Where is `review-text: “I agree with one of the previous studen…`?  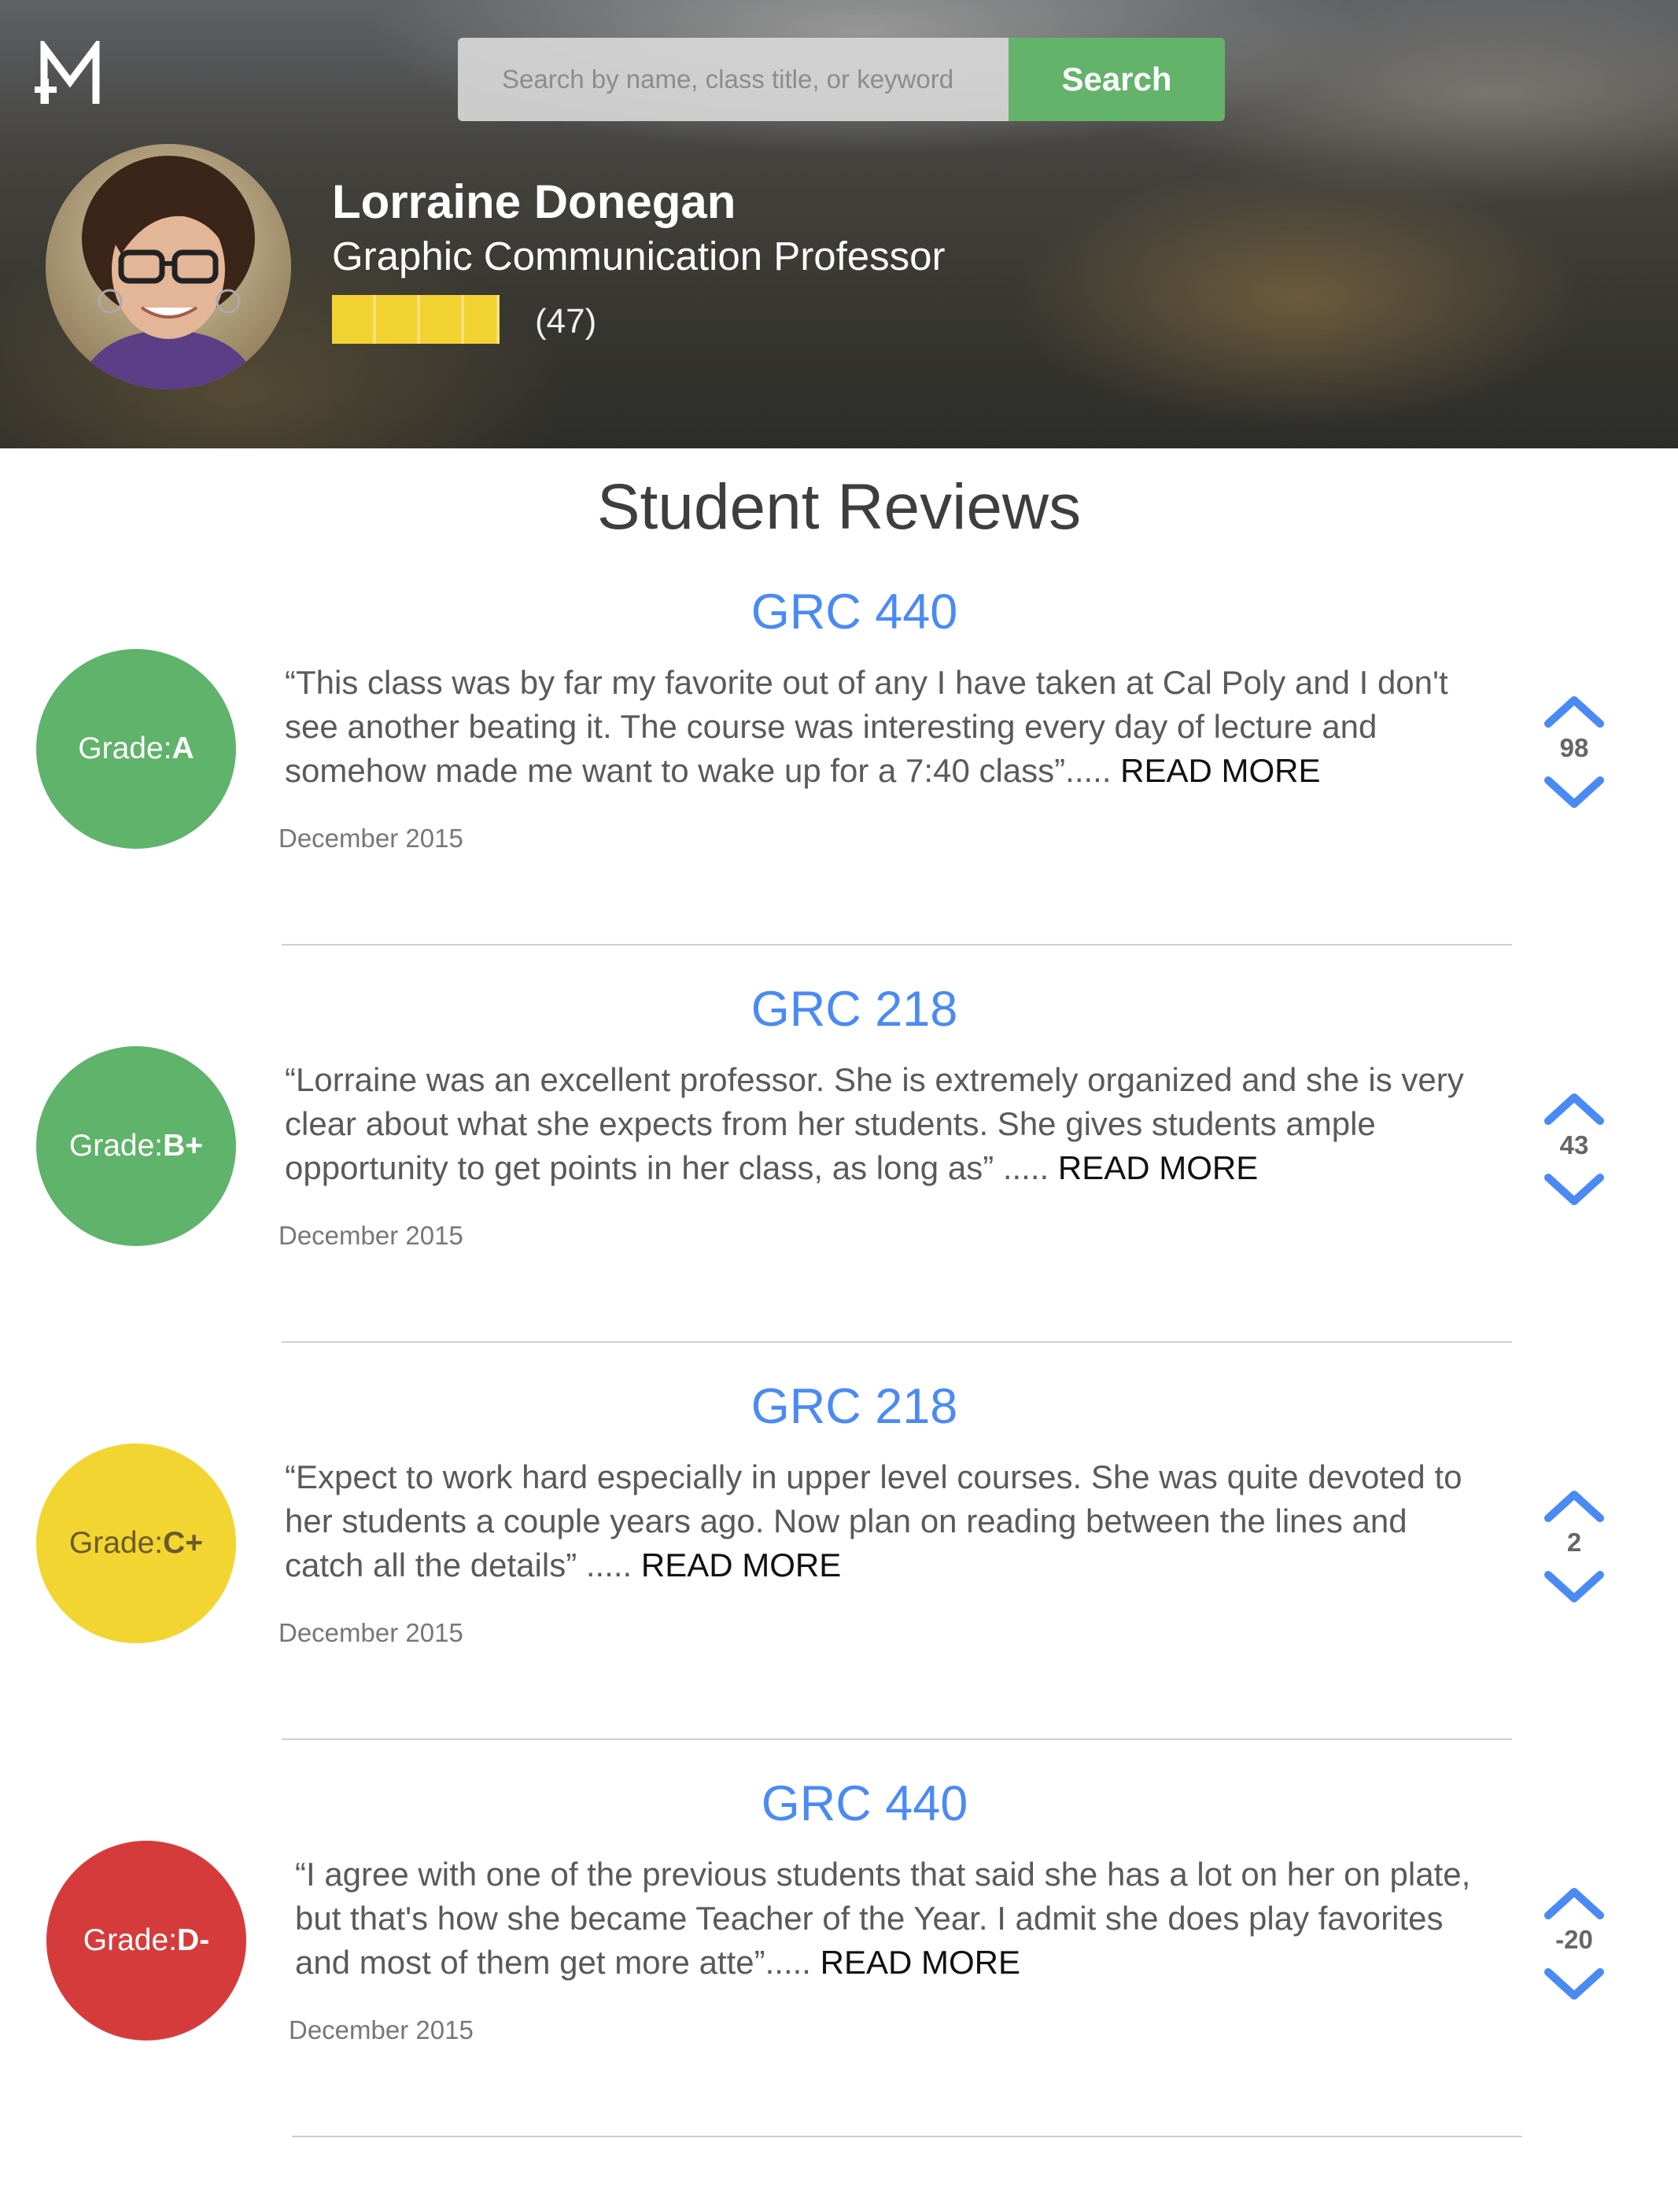
review-text: “I agree with one of the previous studen… is located at coordinates (893, 1919).